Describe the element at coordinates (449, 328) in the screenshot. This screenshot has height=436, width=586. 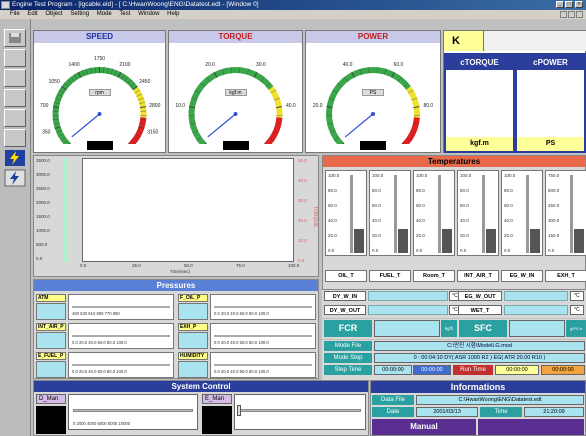
I see `fcr-unit: kg/h` at that location.